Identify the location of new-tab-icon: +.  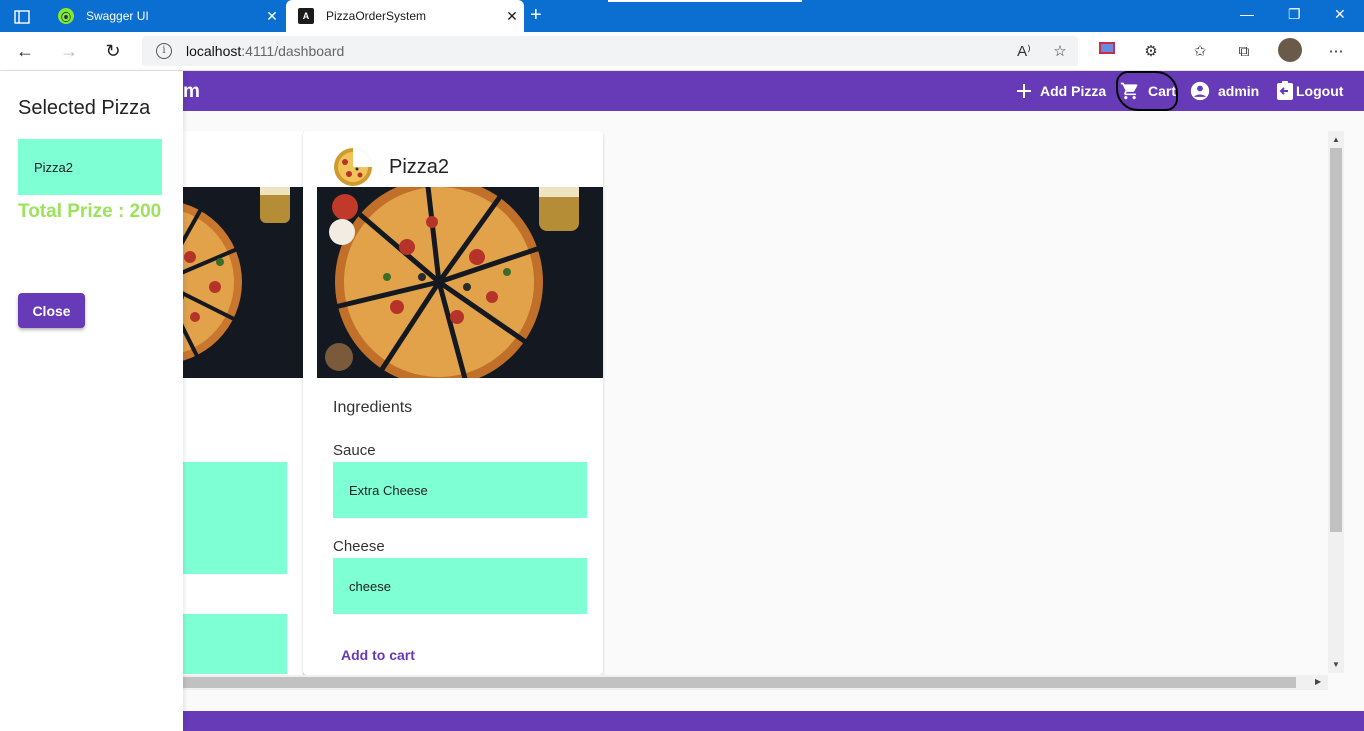
(536, 15).